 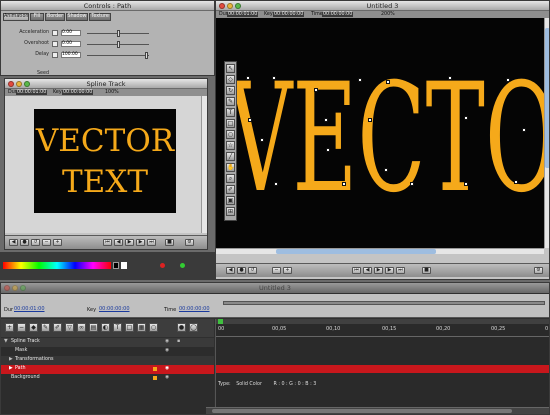 I want to click on track-row-background: Background ◉, so click(x=107, y=378).